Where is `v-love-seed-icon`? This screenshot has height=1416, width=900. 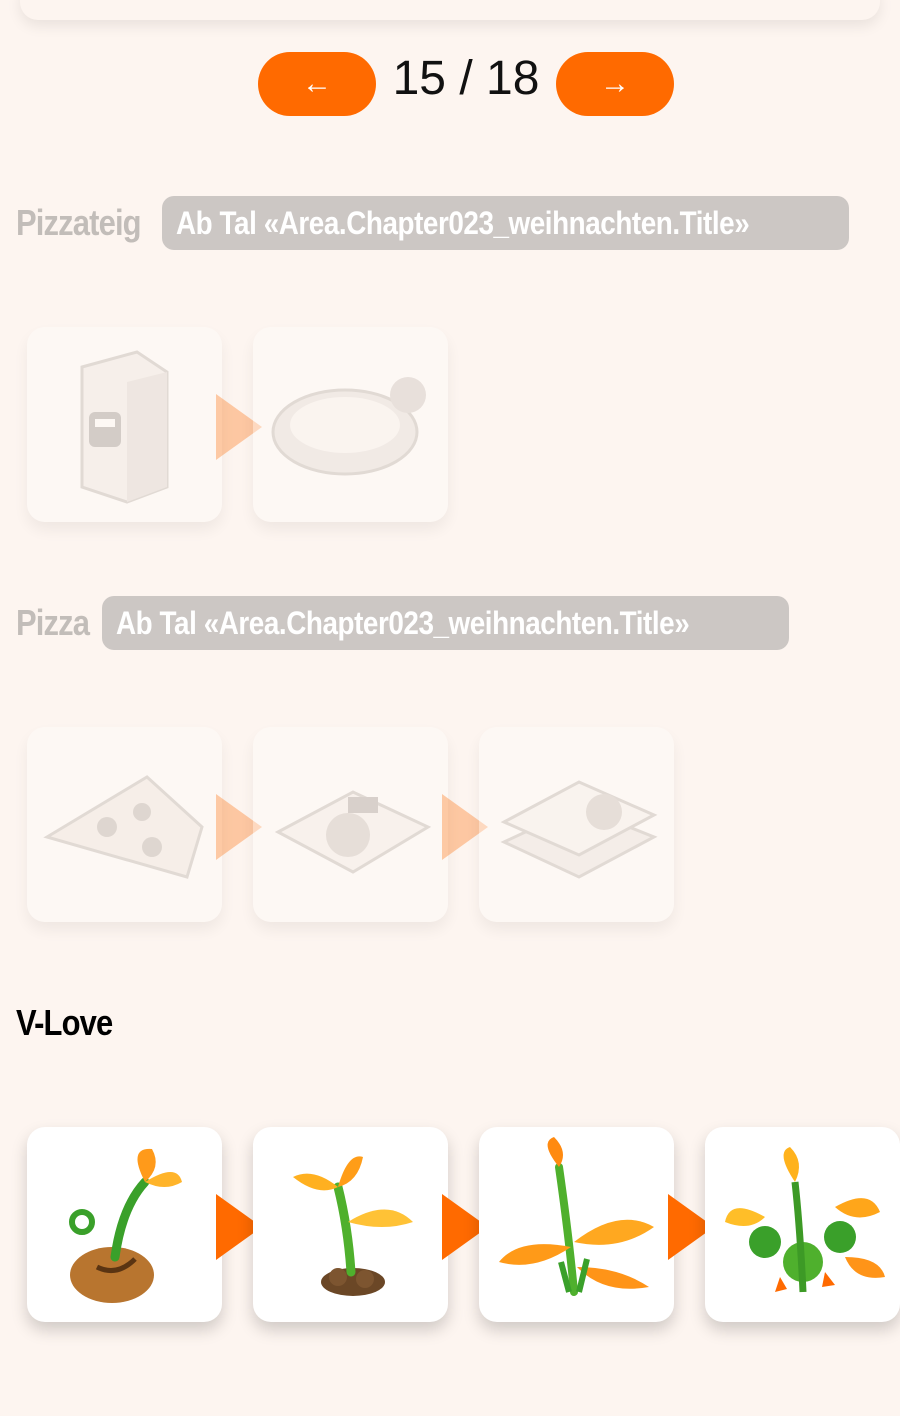
v-love-seed-icon is located at coordinates (125, 1225).